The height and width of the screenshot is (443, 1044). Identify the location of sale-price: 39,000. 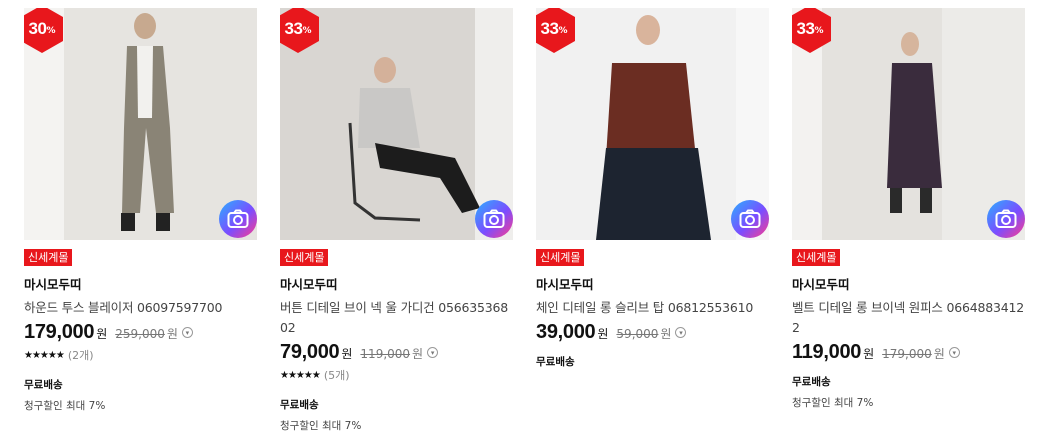
(566, 332).